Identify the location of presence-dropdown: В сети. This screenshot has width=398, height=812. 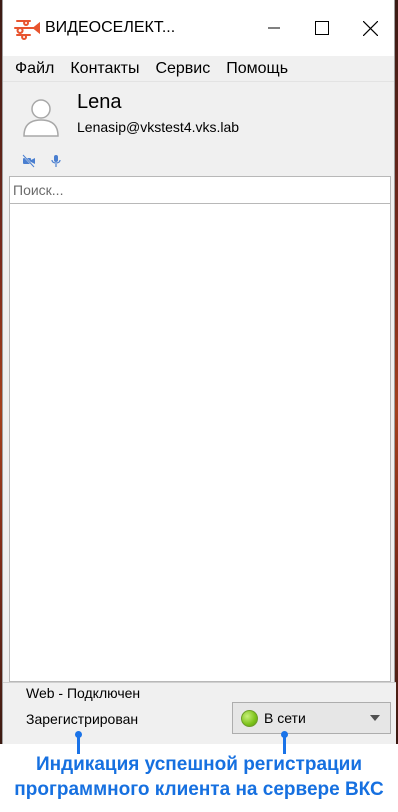
(311, 718).